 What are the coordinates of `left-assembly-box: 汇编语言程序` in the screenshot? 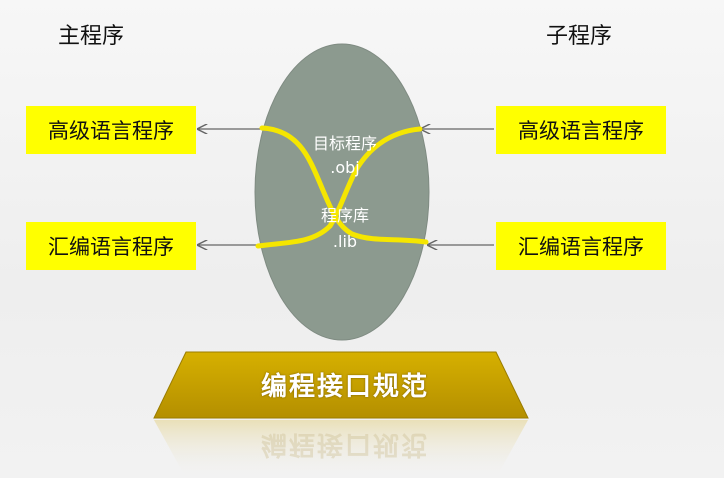 It's located at (111, 246).